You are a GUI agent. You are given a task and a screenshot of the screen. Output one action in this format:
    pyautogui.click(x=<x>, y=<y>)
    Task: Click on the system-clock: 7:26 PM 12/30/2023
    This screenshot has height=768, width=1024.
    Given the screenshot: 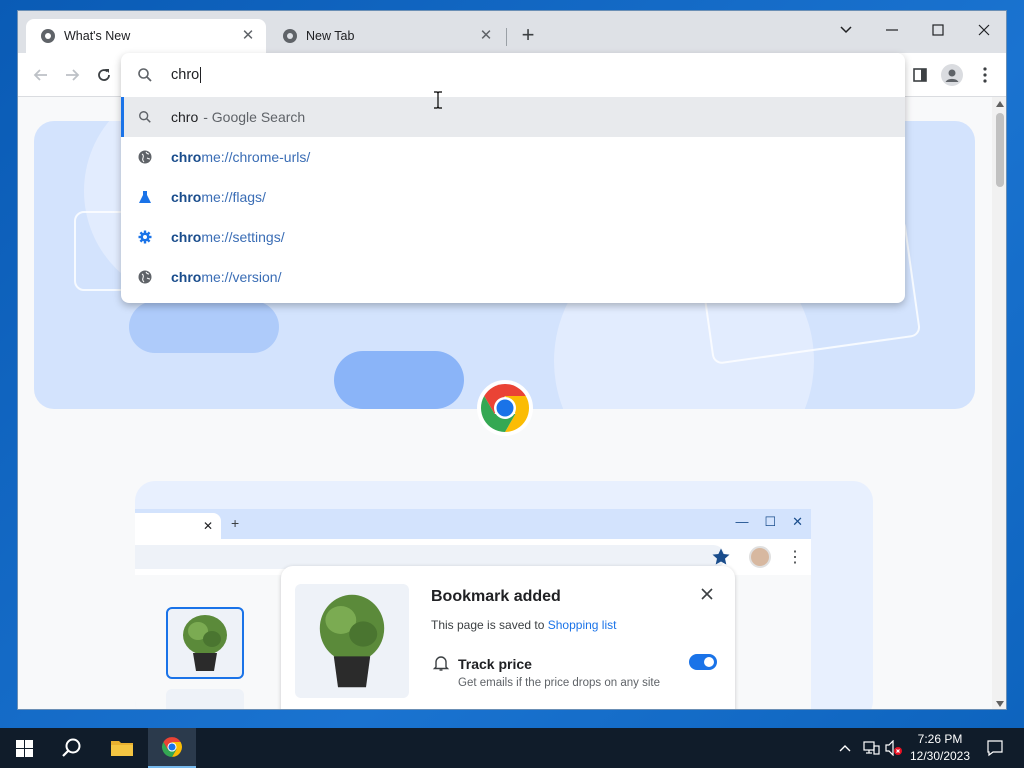 What is the action you would take?
    pyautogui.click(x=940, y=748)
    